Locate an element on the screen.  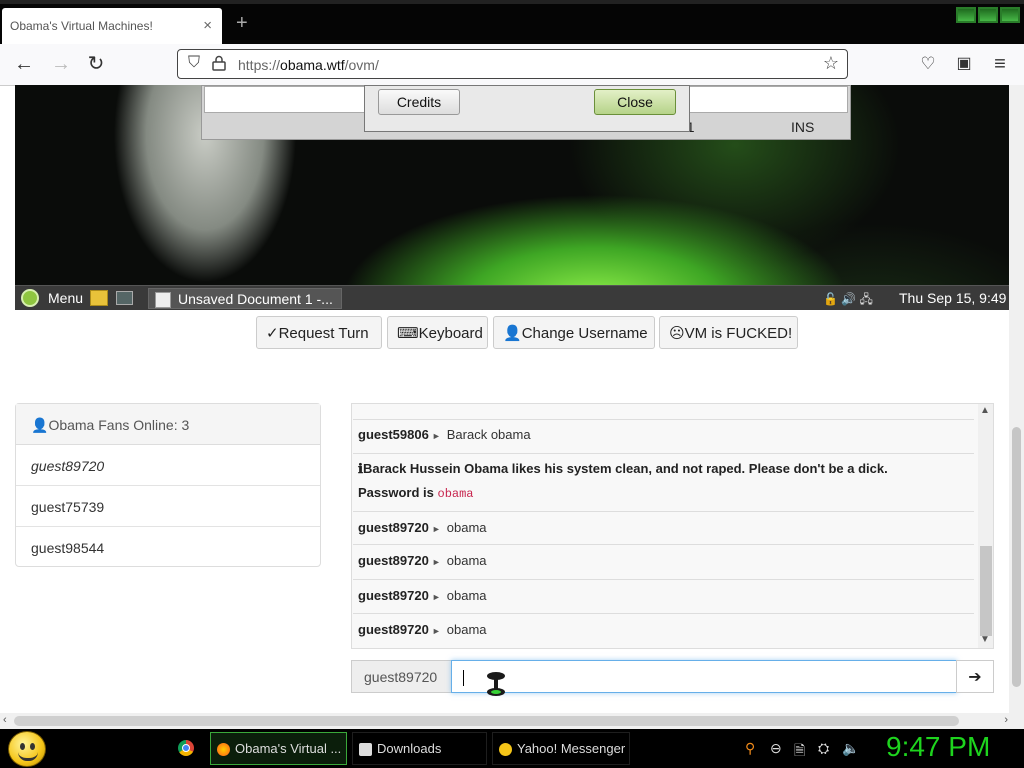
vm-tray-icons: 🔓 🔊 🖧 is located at coordinates (848, 299).